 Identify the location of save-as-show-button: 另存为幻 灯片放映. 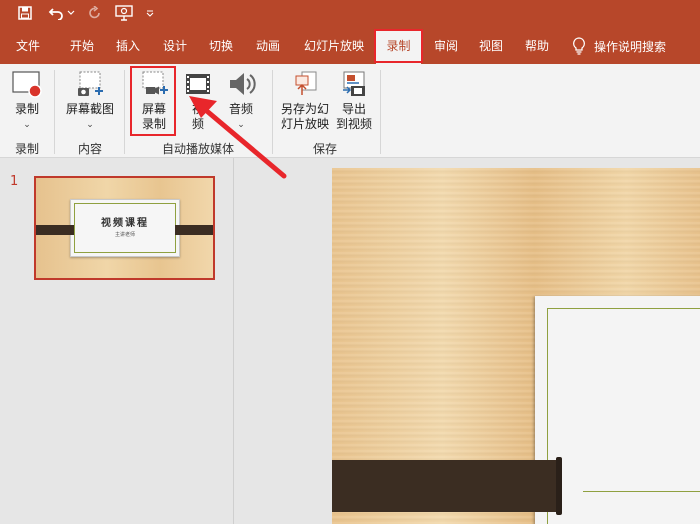
(305, 101).